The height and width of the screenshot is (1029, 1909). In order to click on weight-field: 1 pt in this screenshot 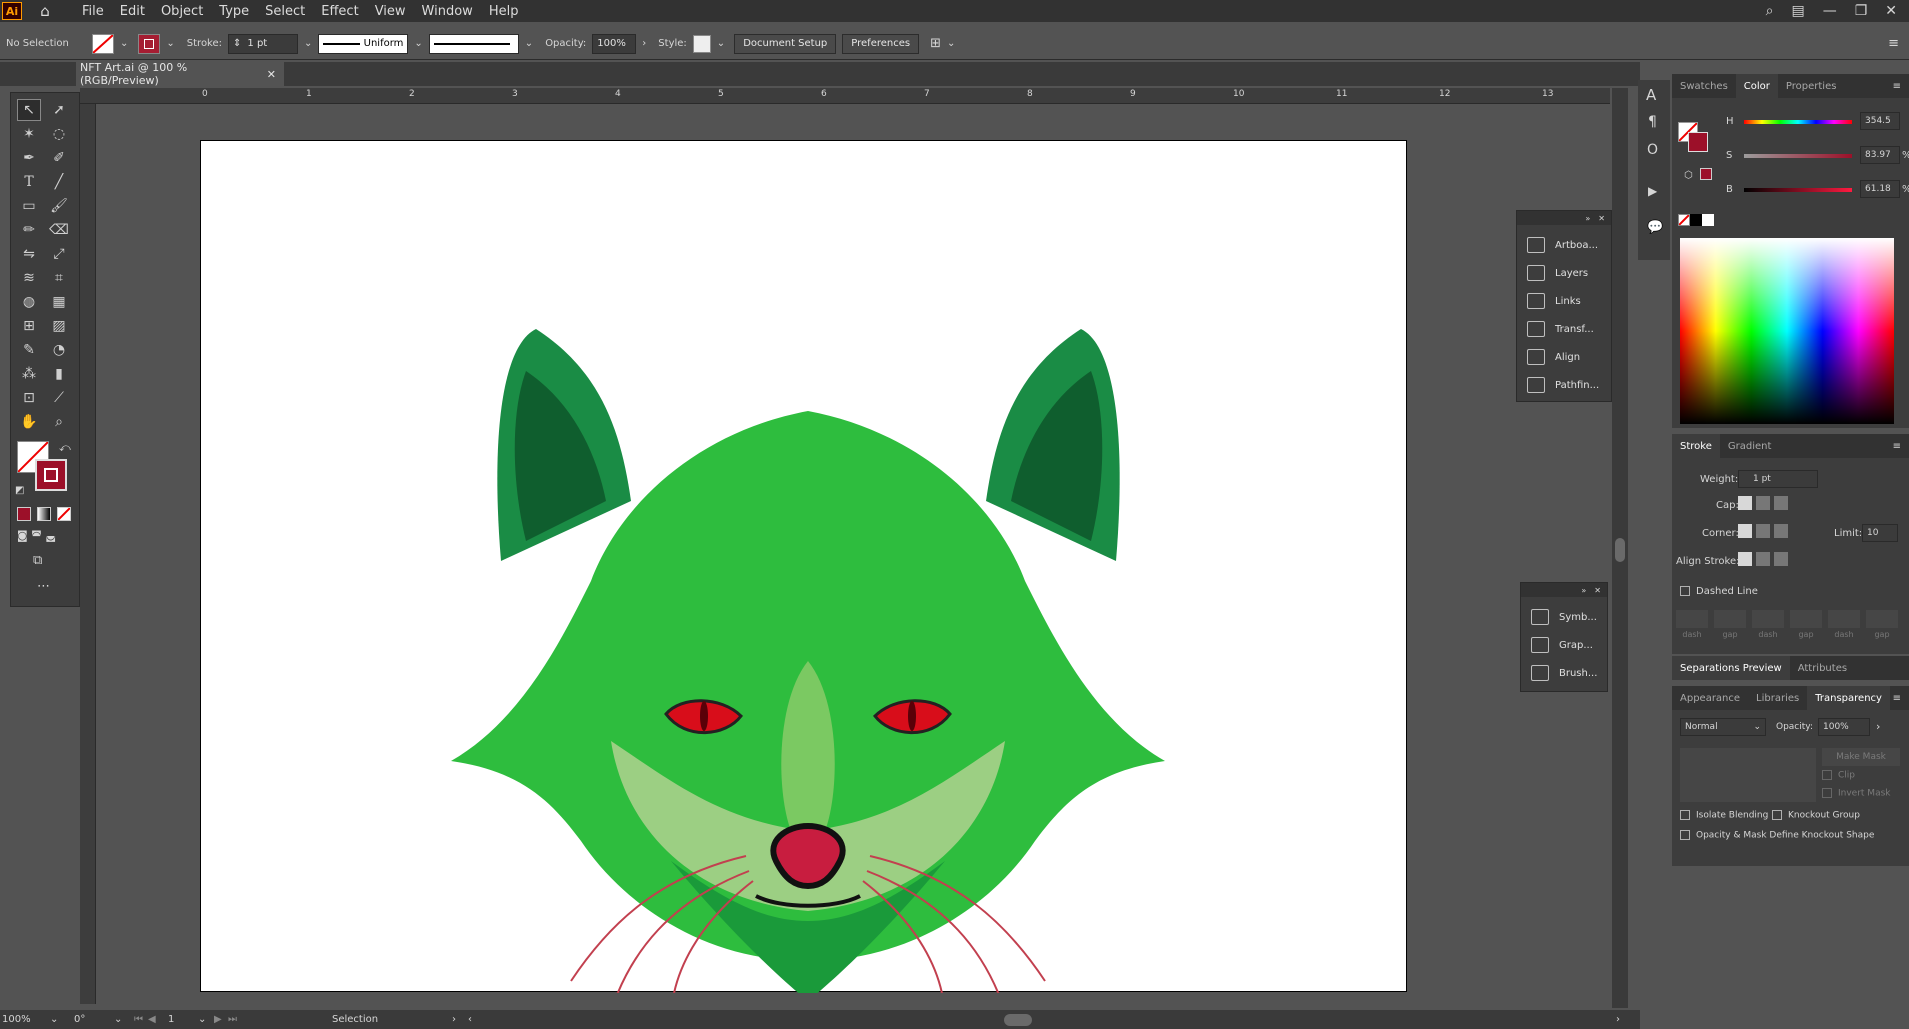, I will do `click(1778, 479)`.